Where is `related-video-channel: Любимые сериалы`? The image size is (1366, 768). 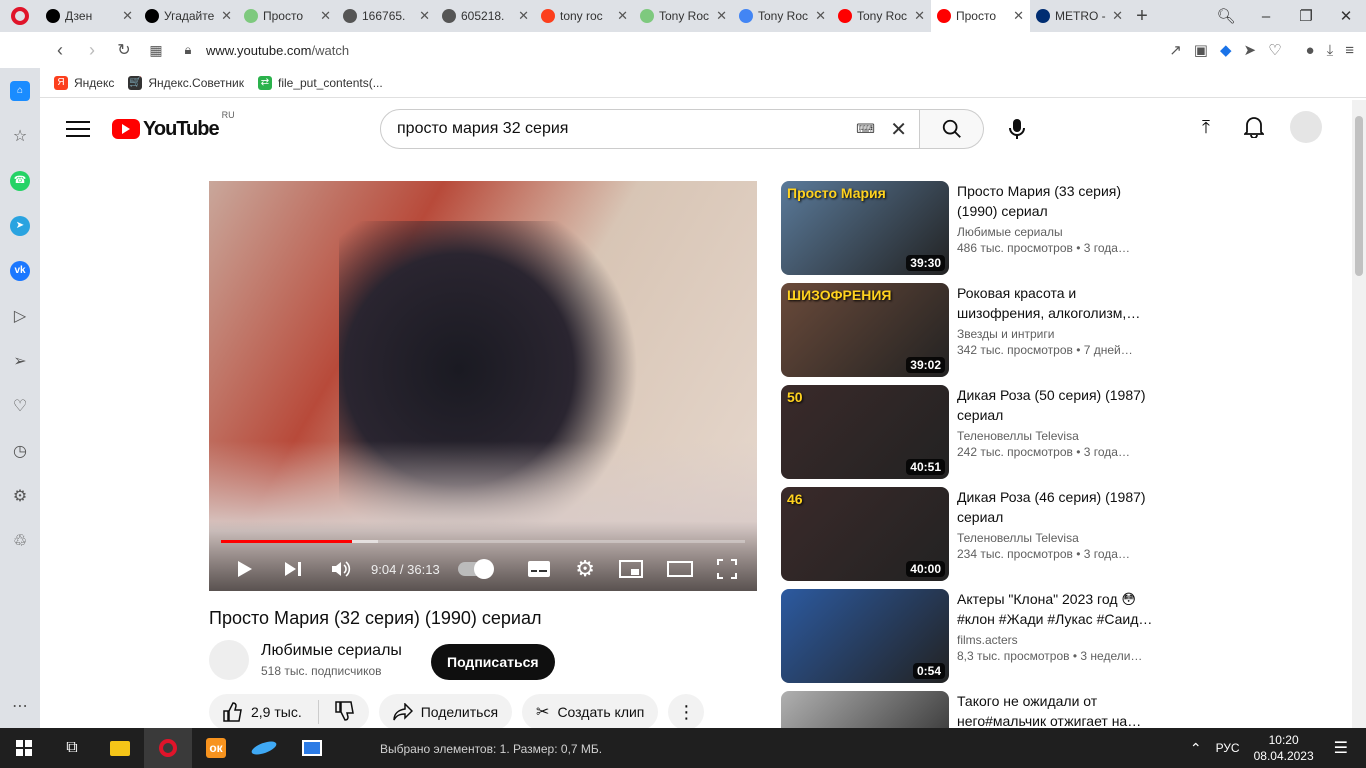 related-video-channel: Любимые сериалы is located at coordinates (1057, 232).